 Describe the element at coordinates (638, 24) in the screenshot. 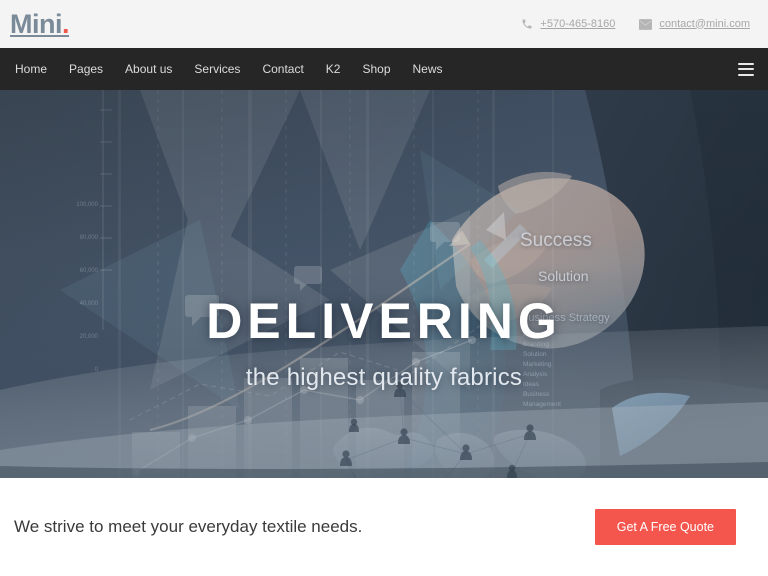

I see `contact-info-group: +570-465-8160 contact@mini.com` at that location.